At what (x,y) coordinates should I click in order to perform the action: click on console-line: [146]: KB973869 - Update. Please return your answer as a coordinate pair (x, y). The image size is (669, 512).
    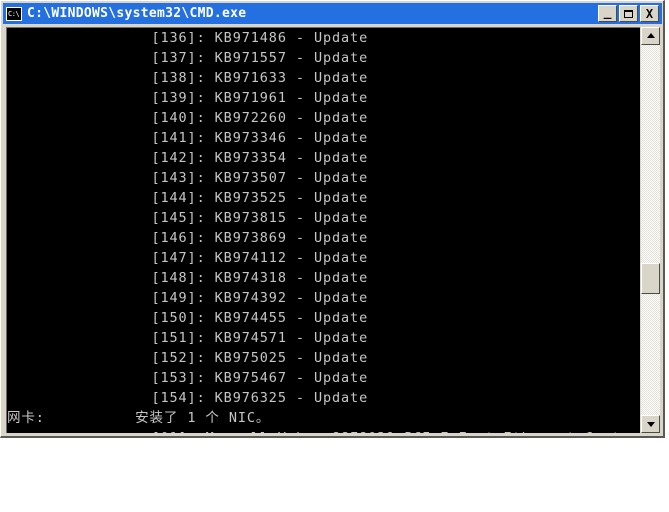
    Looking at the image, I should click on (188, 238).